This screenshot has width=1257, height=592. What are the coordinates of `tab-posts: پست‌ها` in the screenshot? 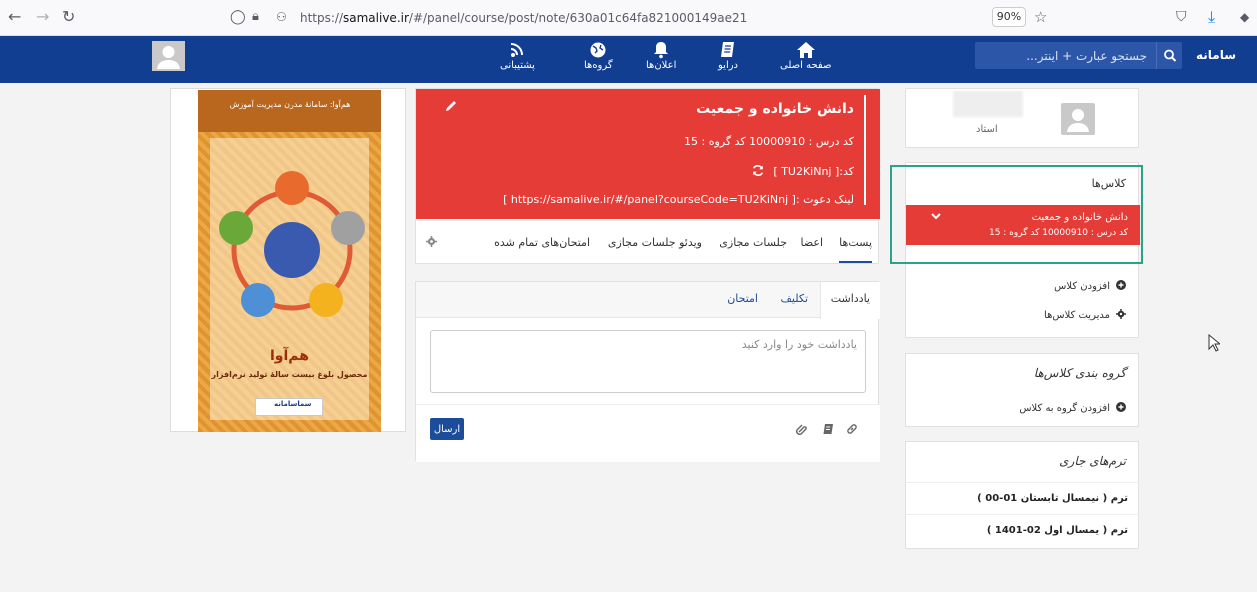 It's located at (855, 249).